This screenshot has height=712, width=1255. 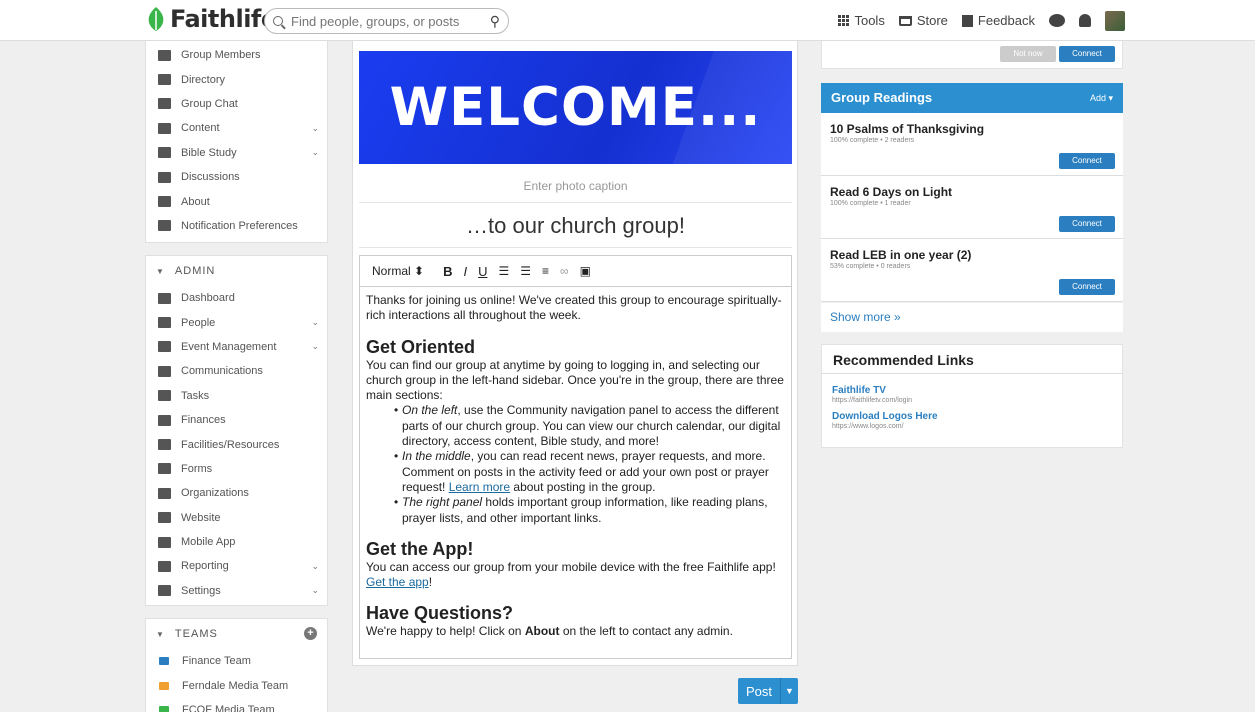 What do you see at coordinates (164, 661) in the screenshot?
I see `team-color-icon` at bounding box center [164, 661].